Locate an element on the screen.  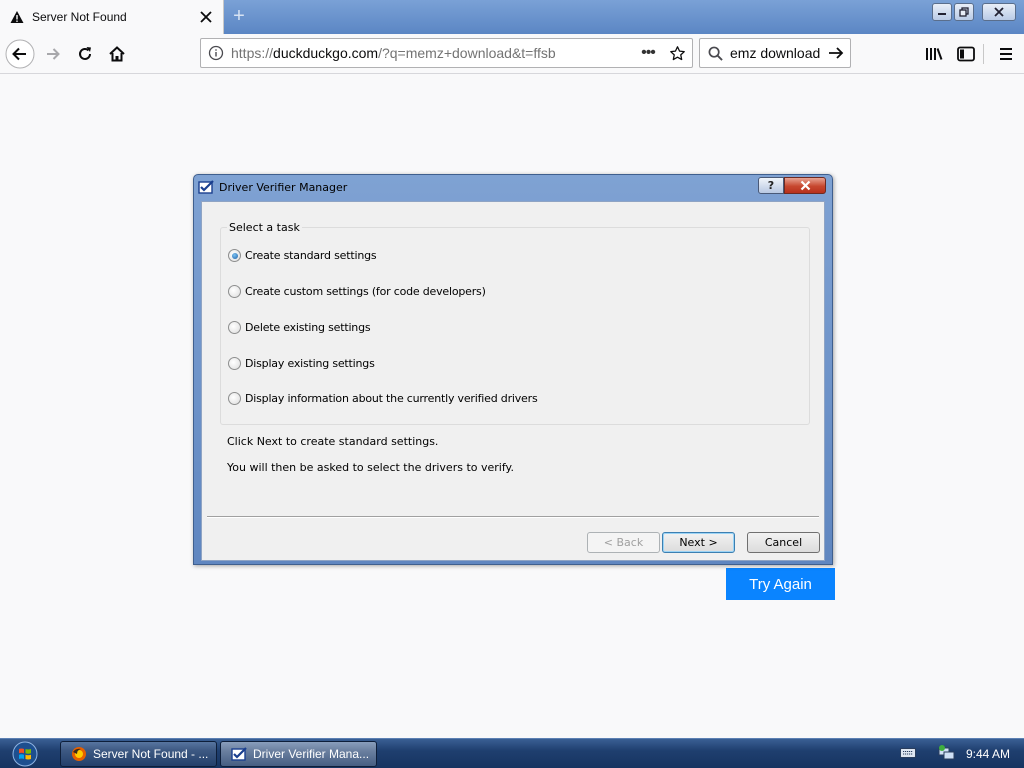
library-icon is located at coordinates (934, 54).